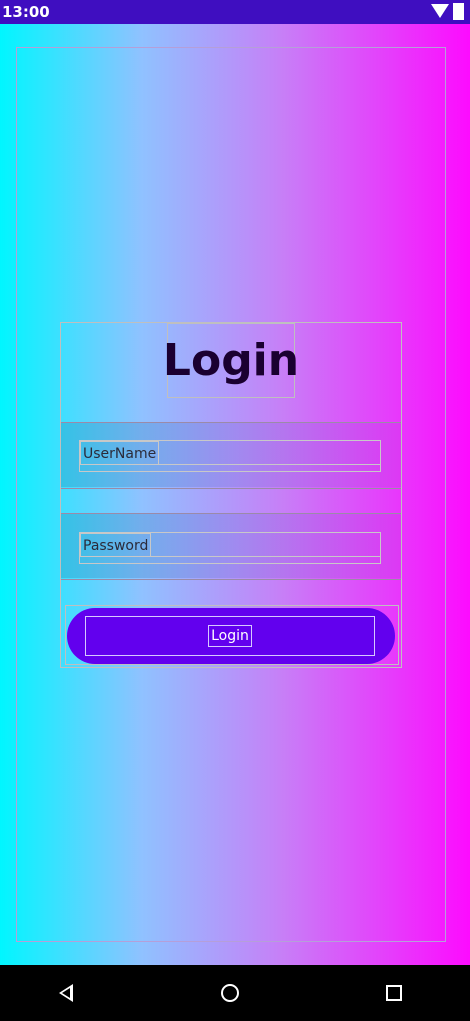 The image size is (470, 1021). I want to click on password-row: Password, so click(231, 546).